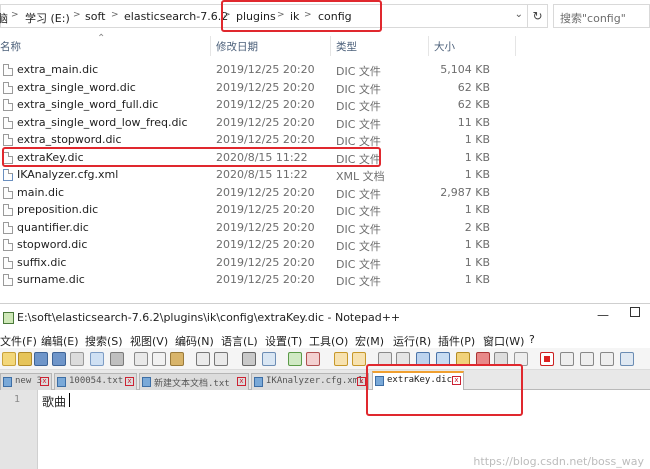 This screenshot has height=469, width=650. Describe the element at coordinates (159, 359) in the screenshot. I see `copy-icon` at that location.